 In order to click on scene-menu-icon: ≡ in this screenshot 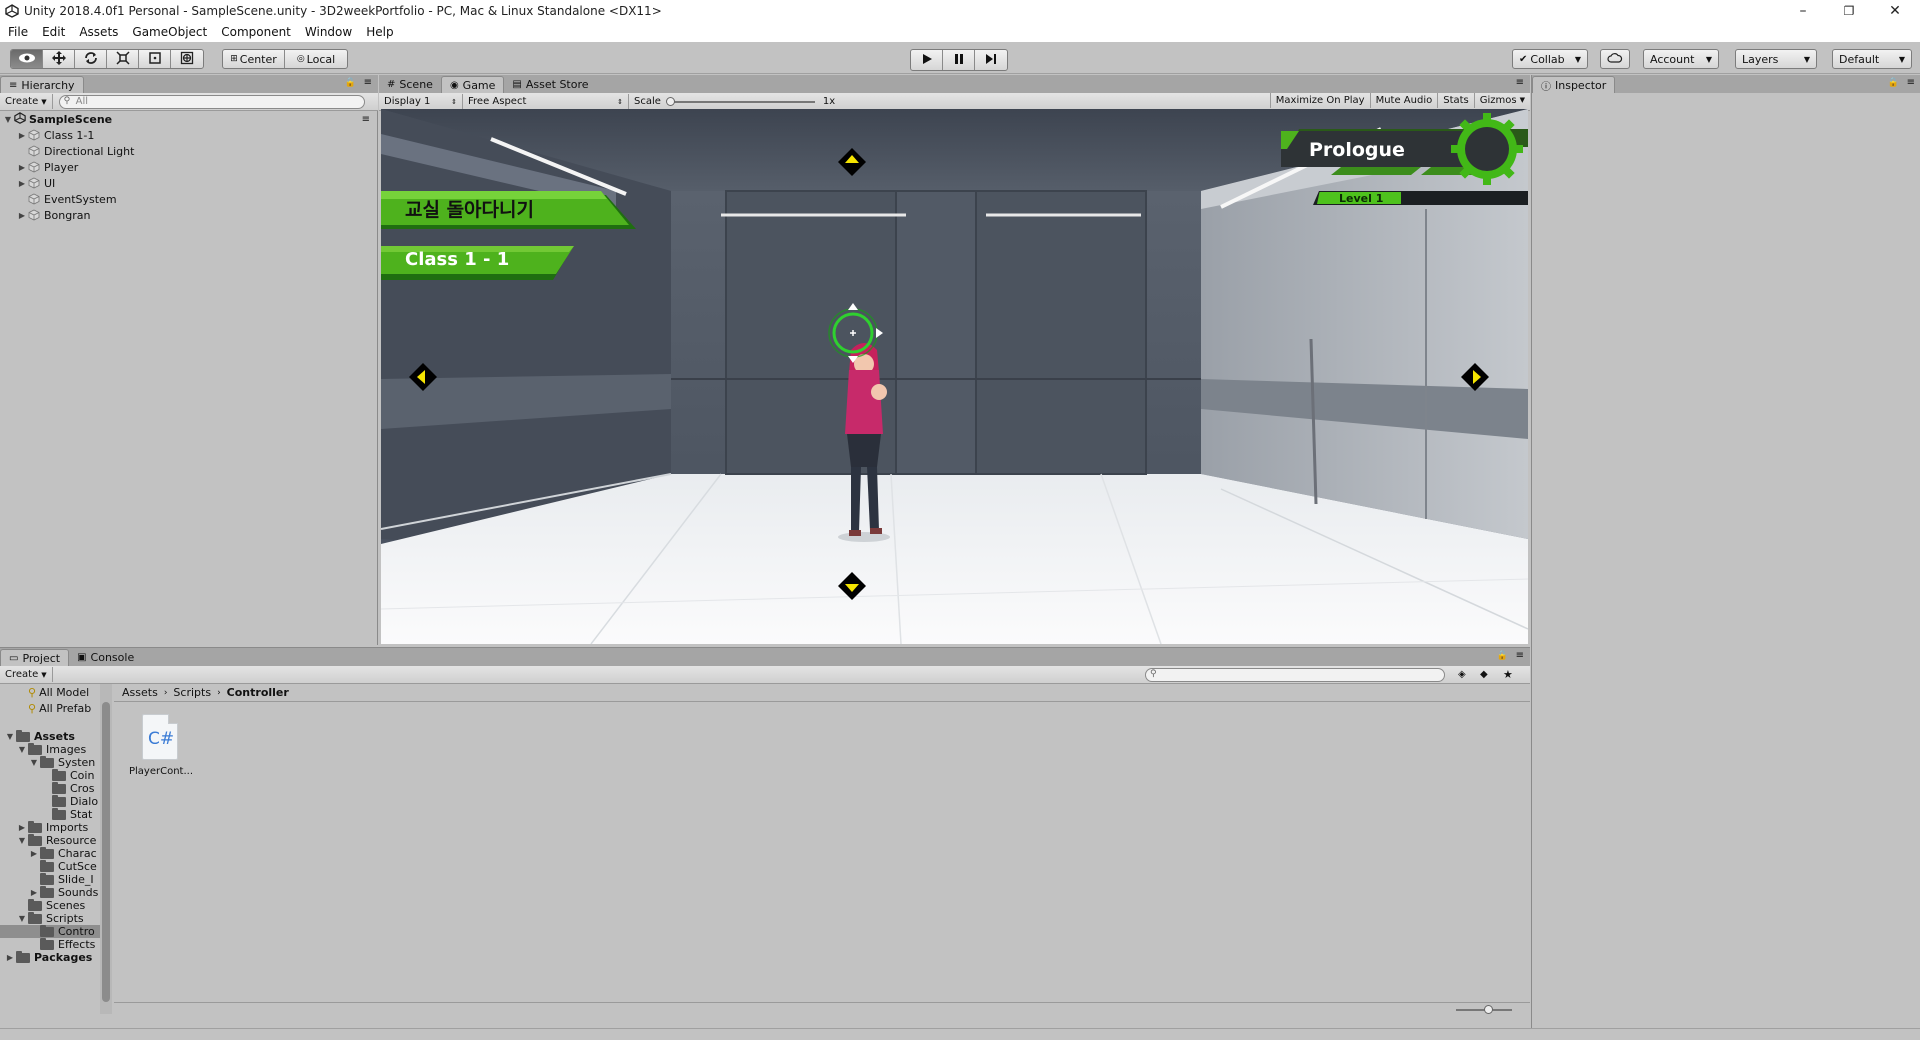, I will do `click(366, 119)`.